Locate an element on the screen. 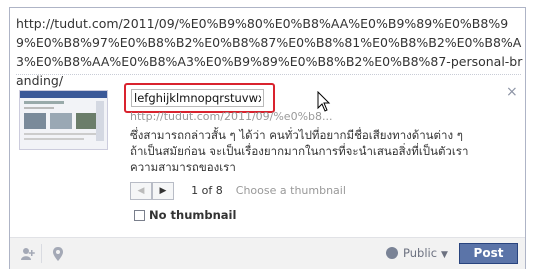  globe-icon is located at coordinates (392, 253).